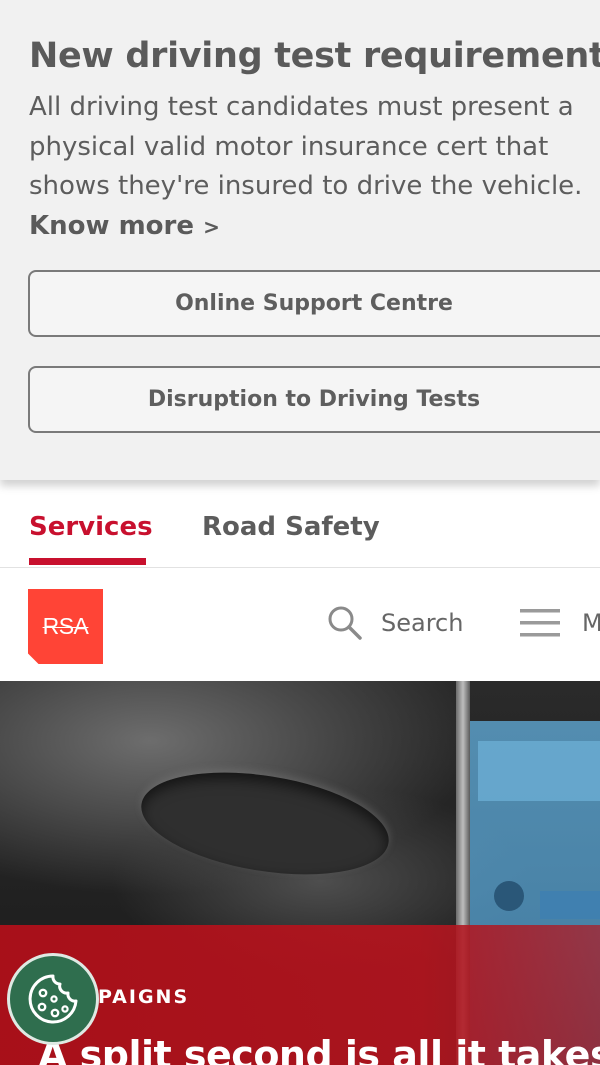 Image resolution: width=600 pixels, height=1065 pixels. Describe the element at coordinates (91, 527) in the screenshot. I see `tab-services: Services` at that location.